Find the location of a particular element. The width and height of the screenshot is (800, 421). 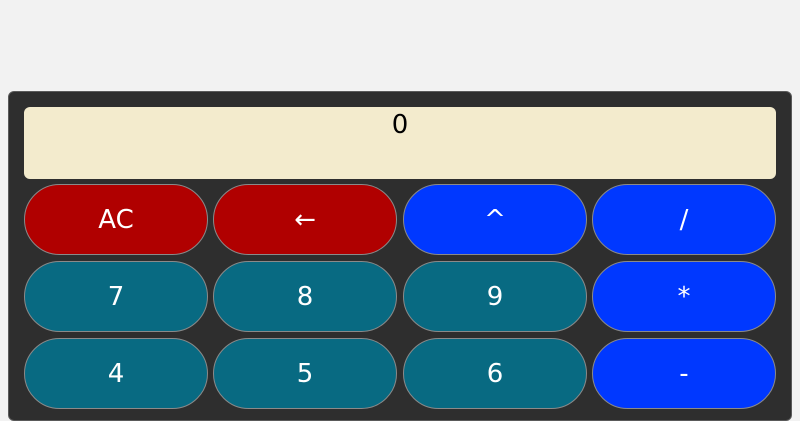

backspace-button: ← is located at coordinates (305, 219).